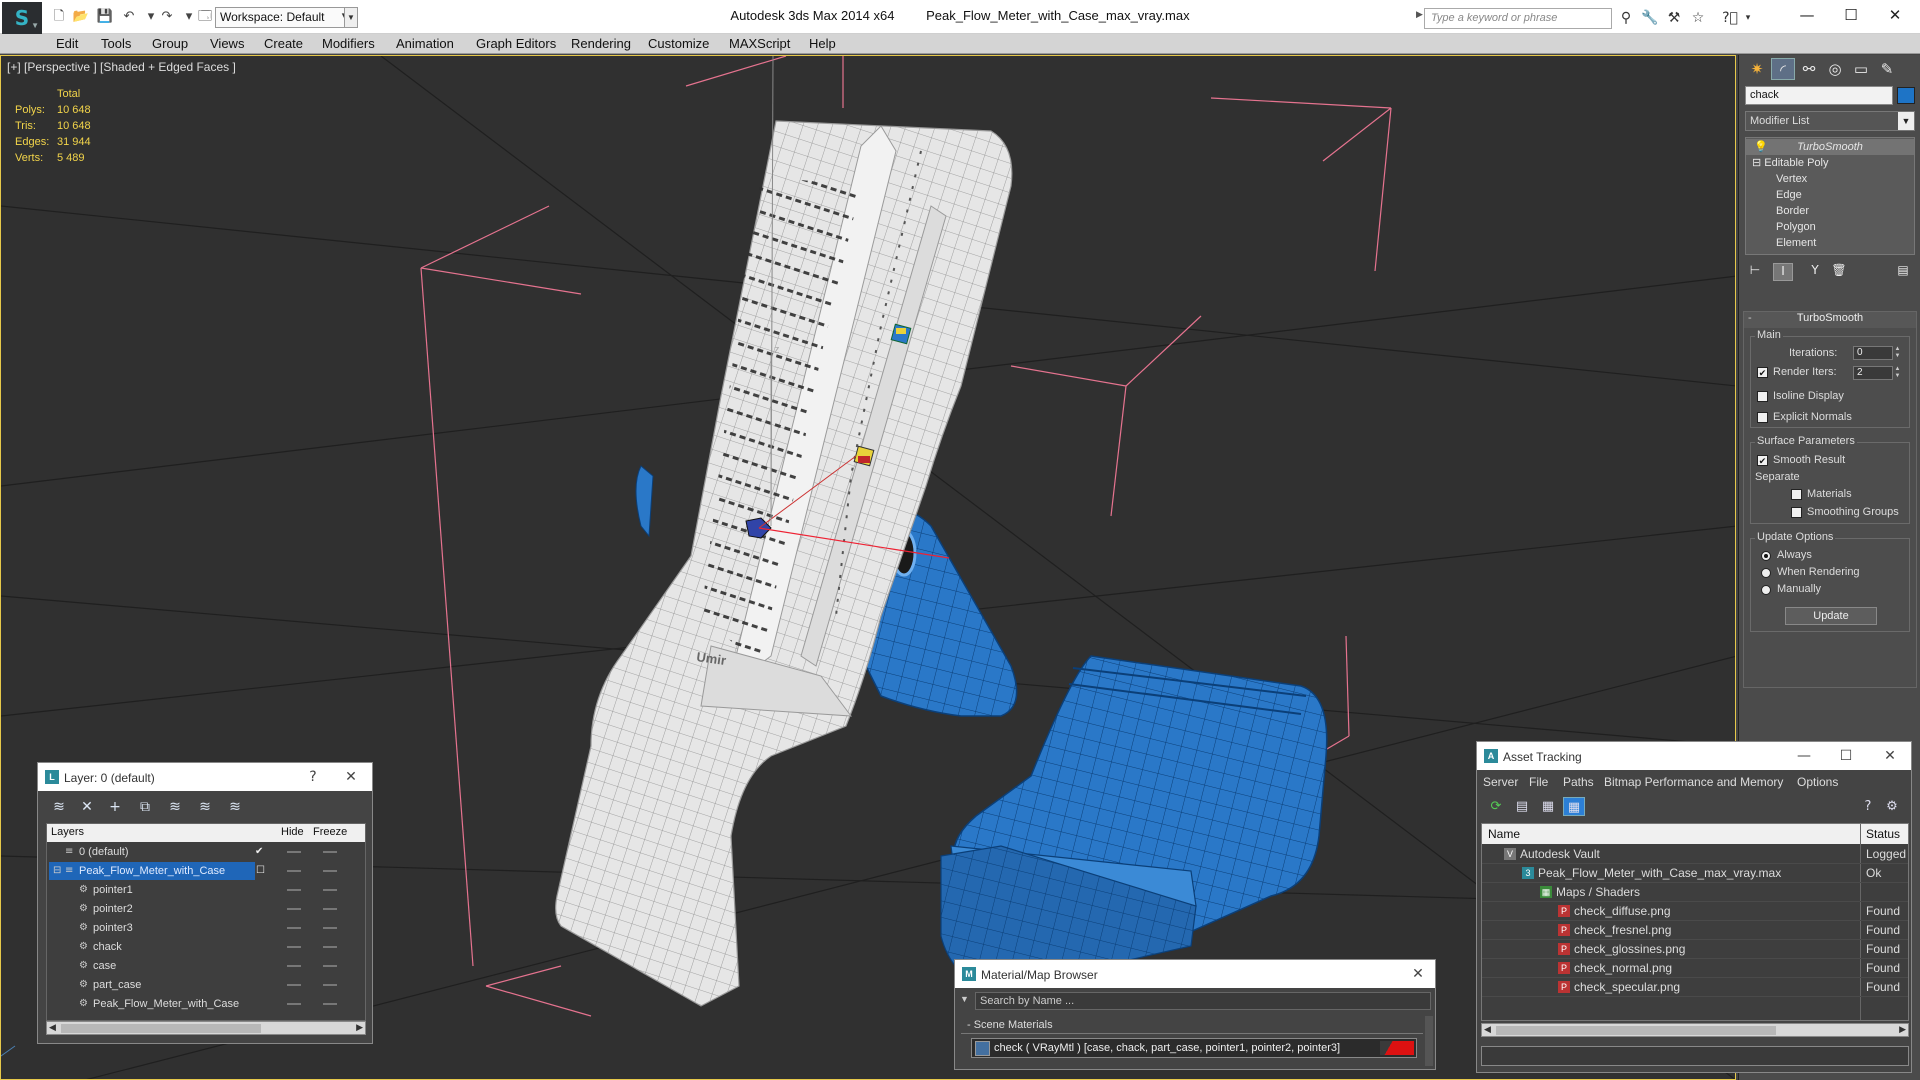 The width and height of the screenshot is (1920, 1080). Describe the element at coordinates (1762, 460) in the screenshot. I see `smooth-result-checkbox: ✔` at that location.